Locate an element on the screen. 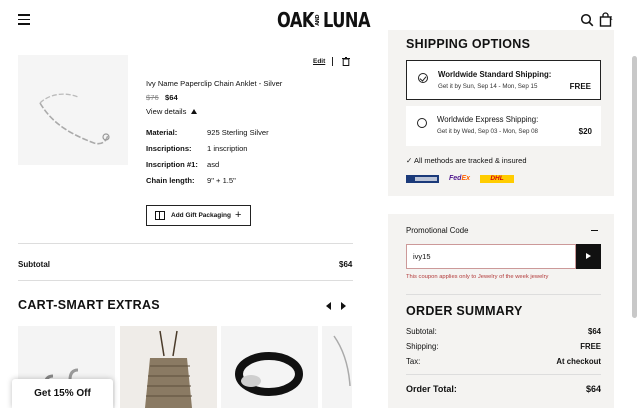 This screenshot has width=640, height=408. bangle-image is located at coordinates (269, 374).